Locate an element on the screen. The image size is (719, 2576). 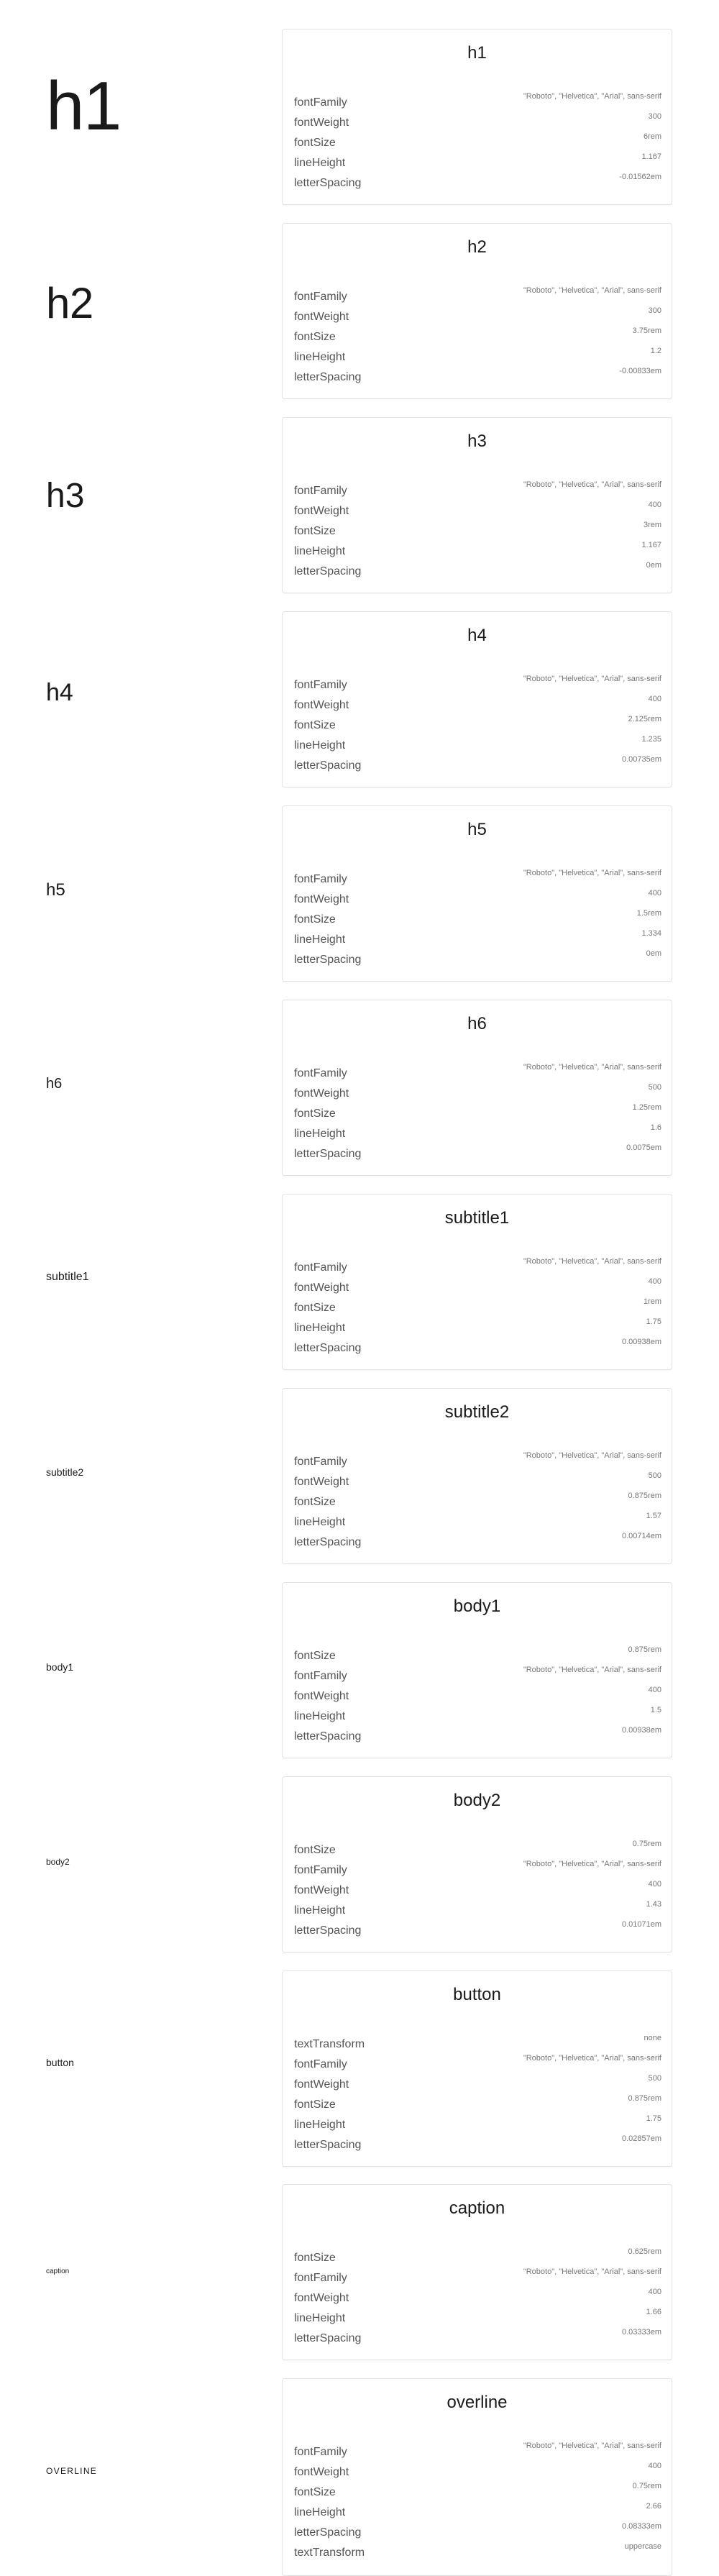
spec-property-row: letterSpacing 0.00938em is located at coordinates (477, 1347).